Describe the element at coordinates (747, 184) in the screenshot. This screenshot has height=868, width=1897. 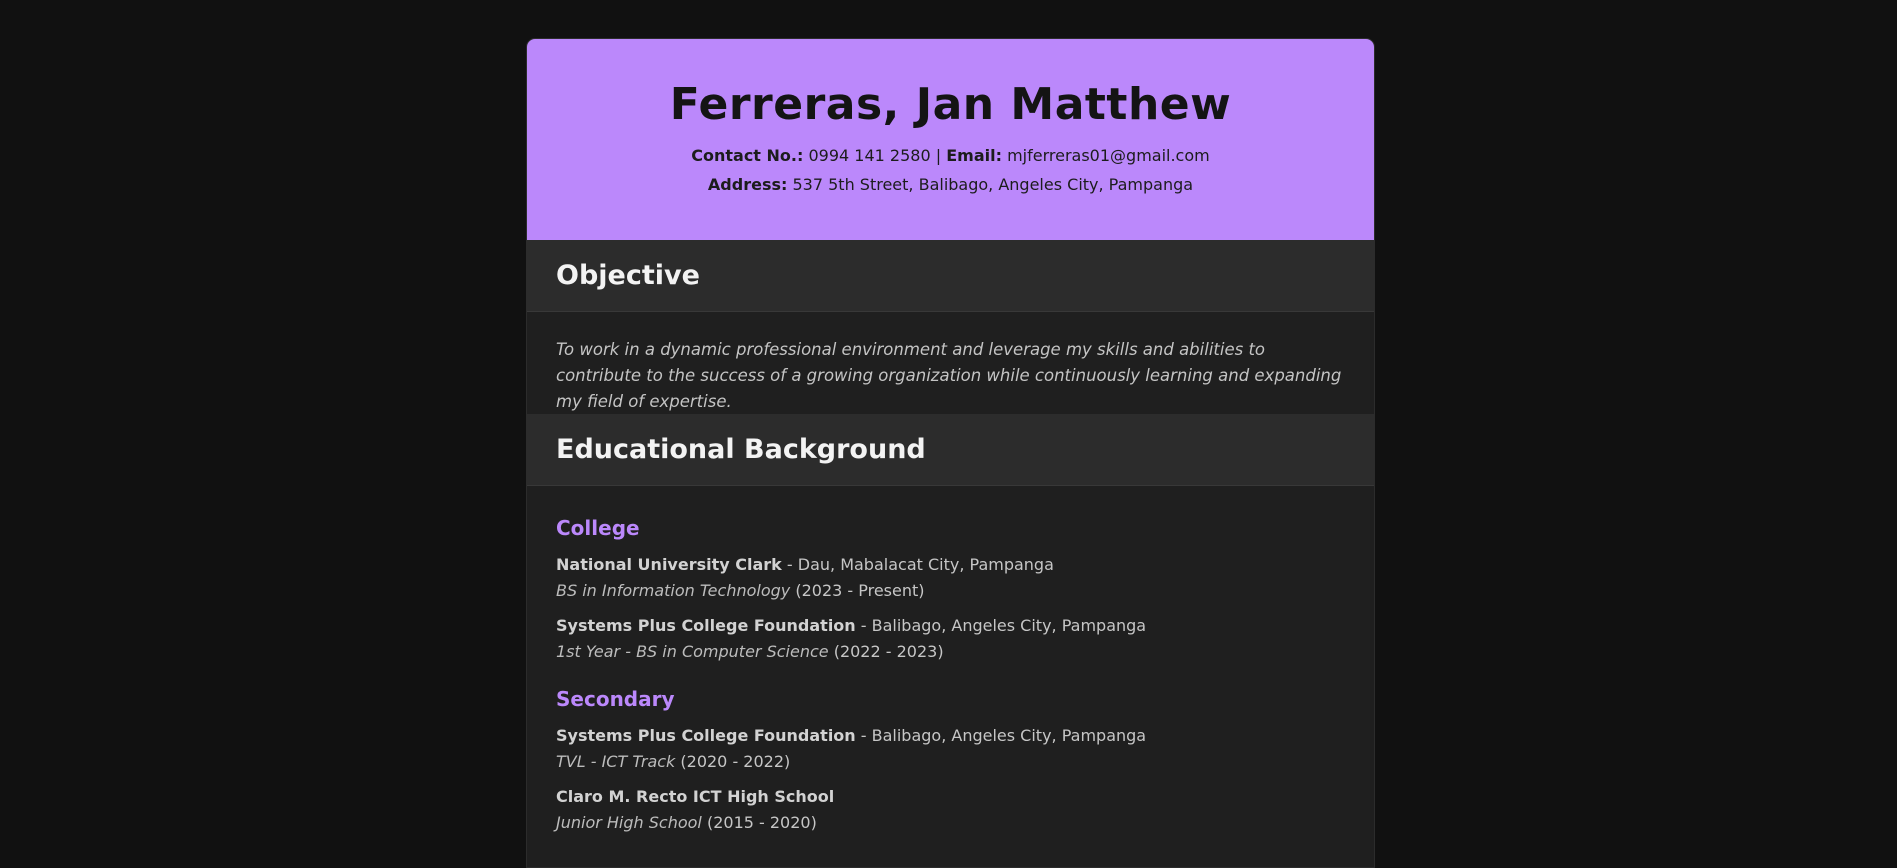
I see `address-label: Address:` at that location.